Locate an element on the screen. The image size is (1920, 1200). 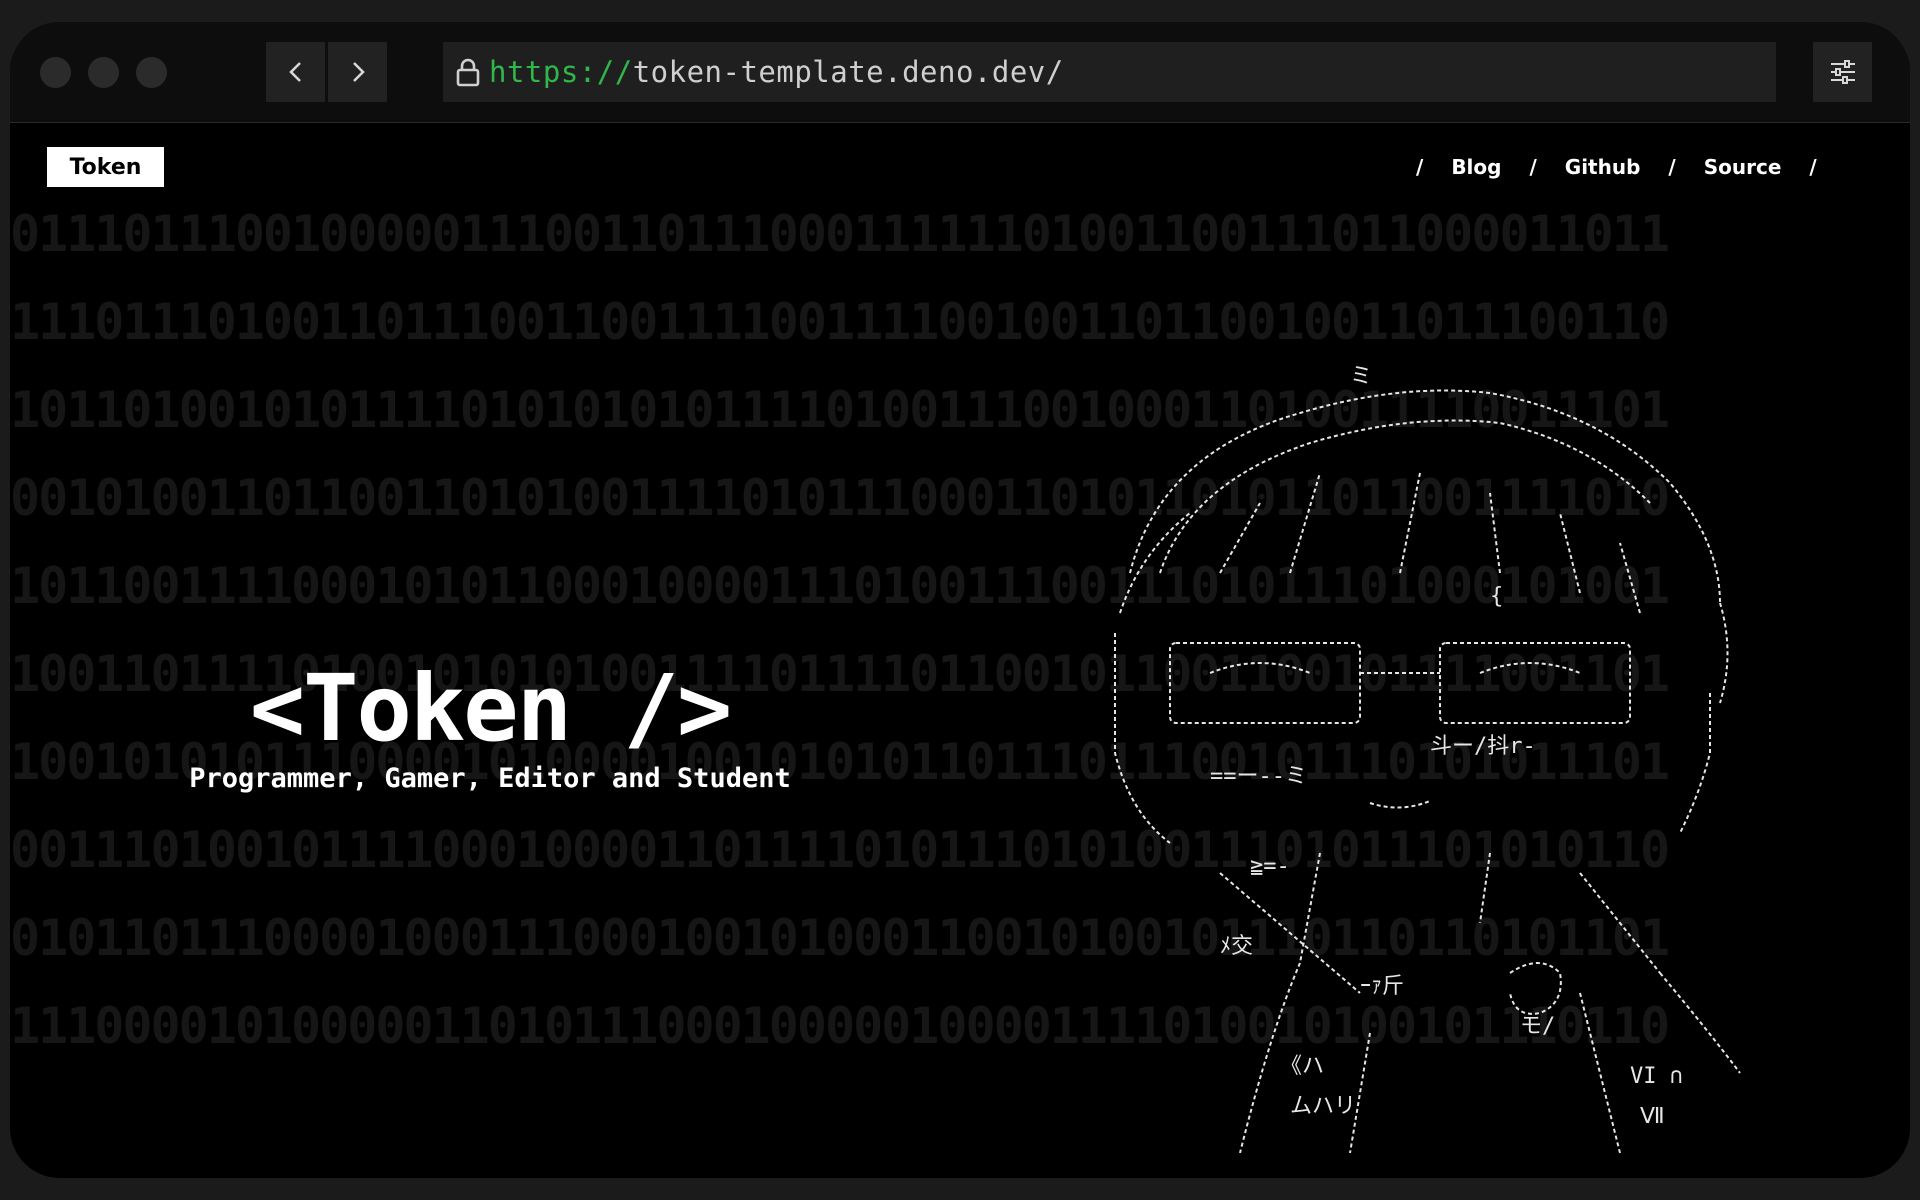
window-maximize-dot is located at coordinates (151, 72).